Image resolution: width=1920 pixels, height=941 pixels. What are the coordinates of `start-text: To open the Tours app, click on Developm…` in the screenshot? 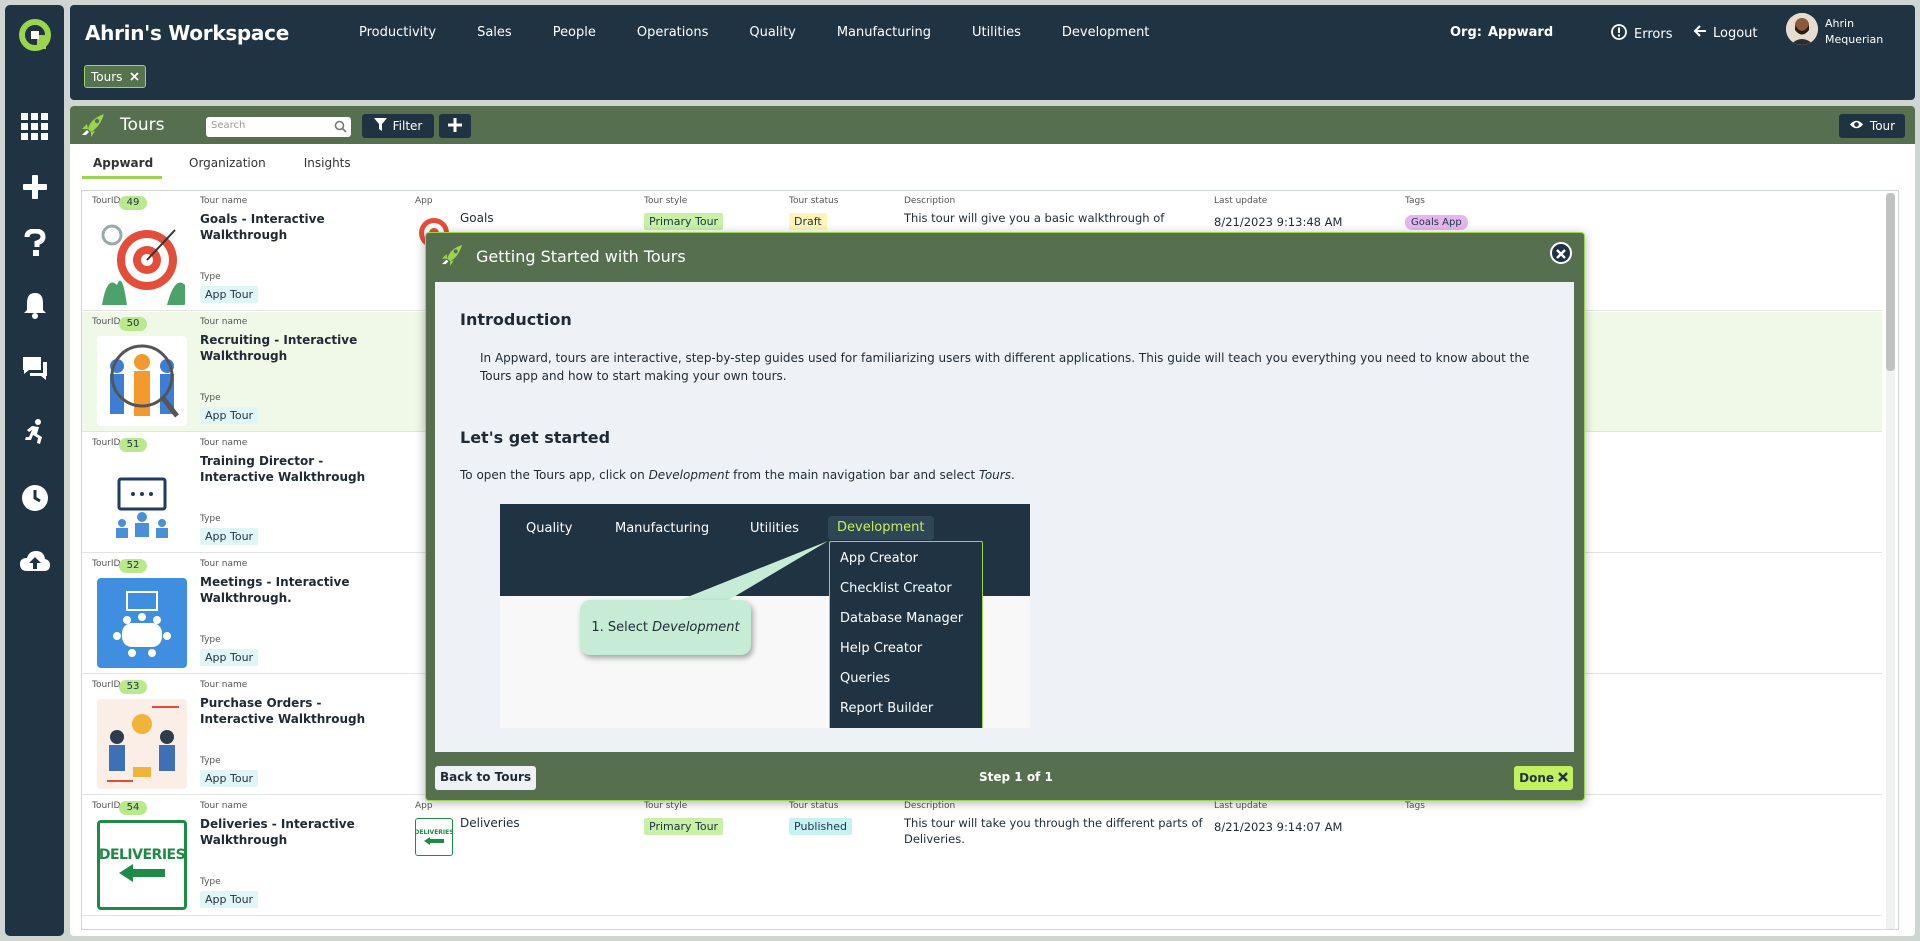 It's located at (737, 475).